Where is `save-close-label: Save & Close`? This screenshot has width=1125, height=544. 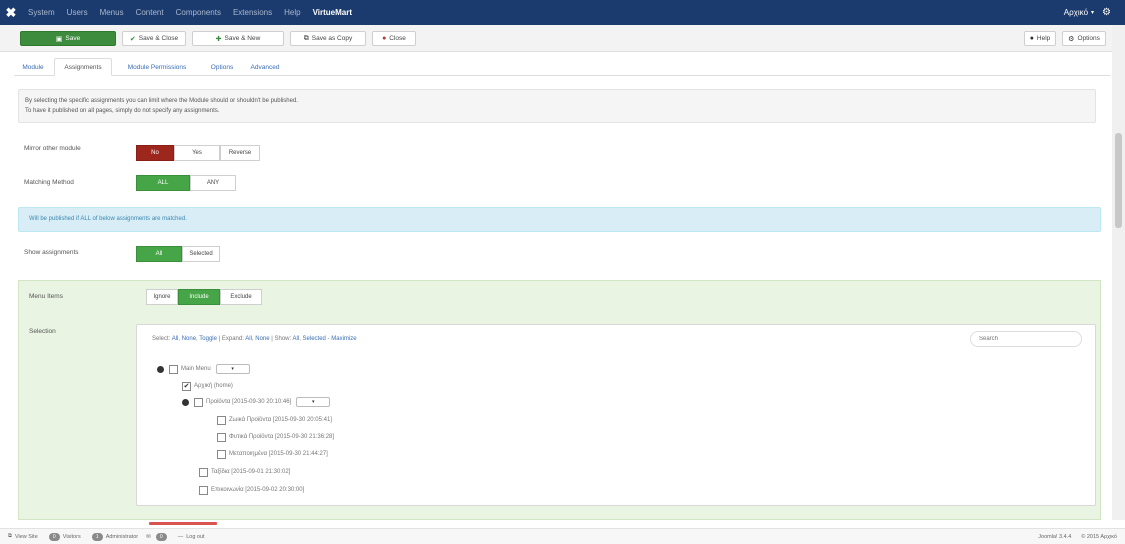
save-close-label: Save & Close is located at coordinates (158, 38).